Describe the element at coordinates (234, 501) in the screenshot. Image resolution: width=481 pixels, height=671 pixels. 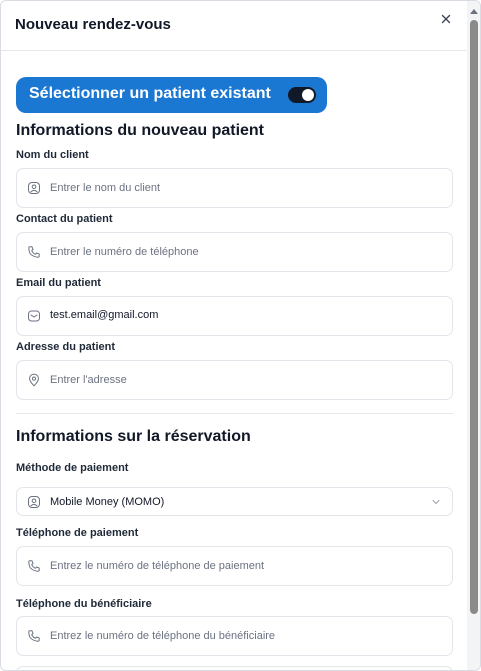
I see `payment-method-select: Mobile Money (MOMO)` at that location.